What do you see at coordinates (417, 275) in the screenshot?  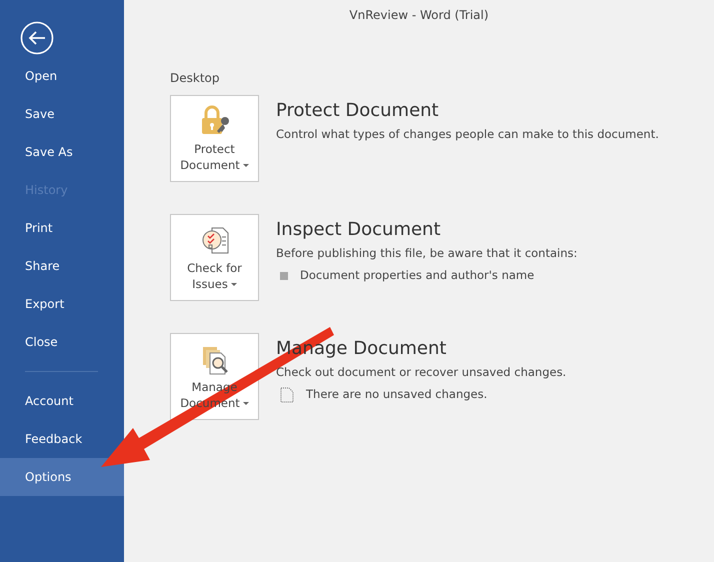 I see `note-text: Document properties and author's name` at bounding box center [417, 275].